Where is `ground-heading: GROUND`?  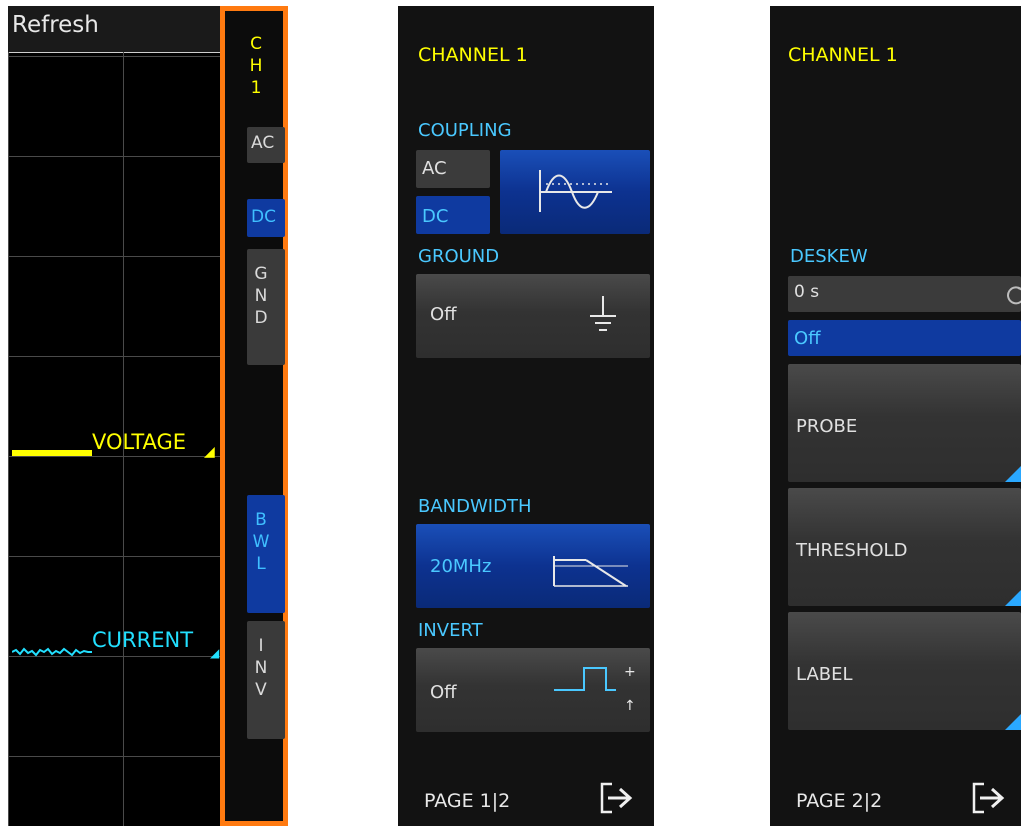
ground-heading: GROUND is located at coordinates (459, 256).